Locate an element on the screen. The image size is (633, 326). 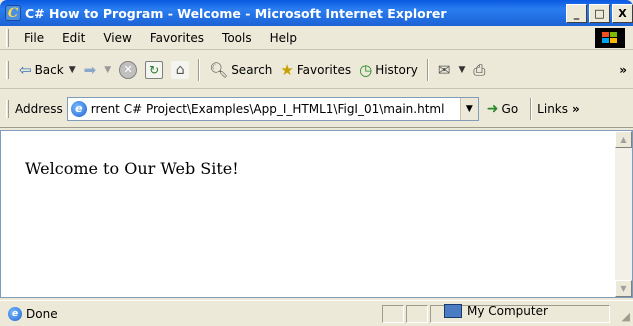
back-arrow-icon: ⇦ is located at coordinates (25, 69).